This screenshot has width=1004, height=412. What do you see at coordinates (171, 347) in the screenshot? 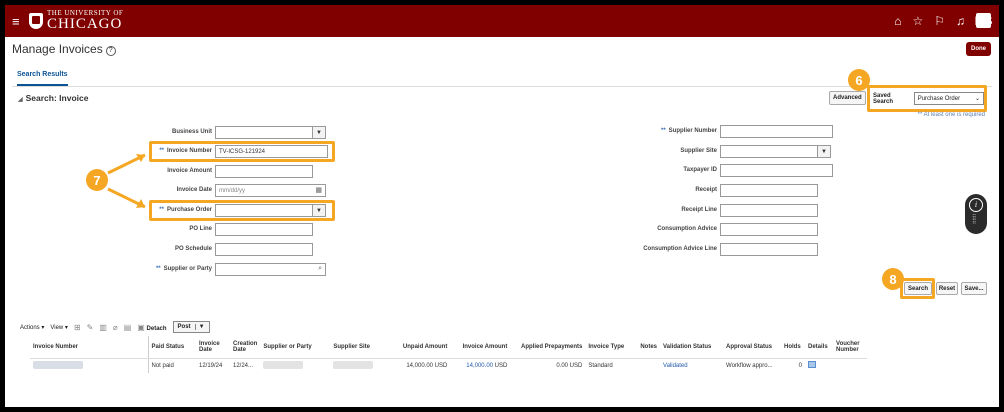
I see `col-paid-status: Paid Status` at bounding box center [171, 347].